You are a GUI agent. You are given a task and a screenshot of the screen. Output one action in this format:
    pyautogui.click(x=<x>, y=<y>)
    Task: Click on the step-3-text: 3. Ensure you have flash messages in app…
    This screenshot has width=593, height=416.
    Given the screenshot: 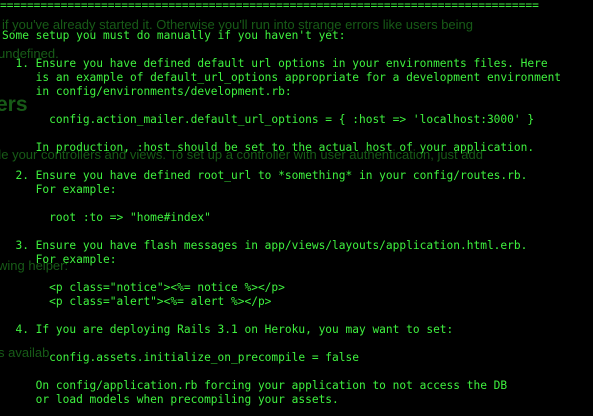 What is the action you would take?
    pyautogui.click(x=265, y=245)
    